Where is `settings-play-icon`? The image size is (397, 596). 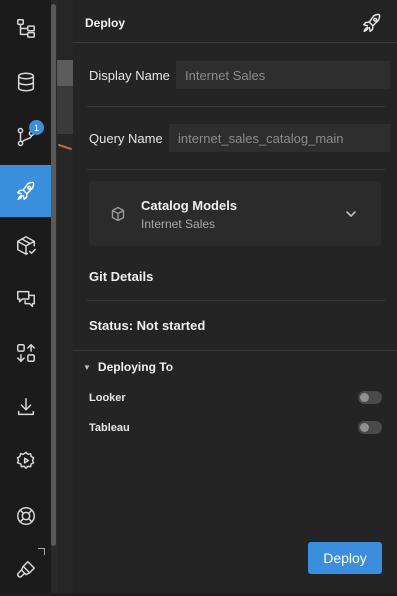
settings-play-icon is located at coordinates (25, 460).